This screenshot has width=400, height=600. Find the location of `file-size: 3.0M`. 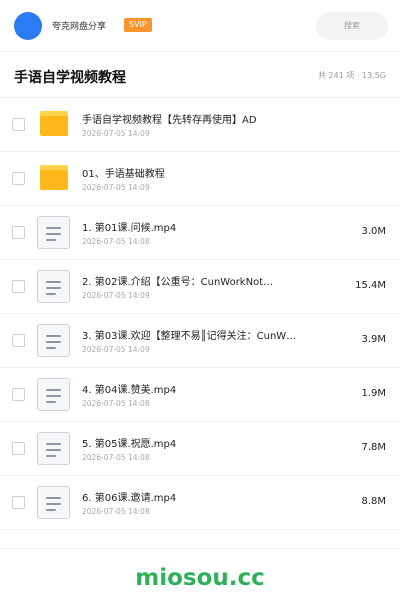

file-size: 3.0M is located at coordinates (373, 231).